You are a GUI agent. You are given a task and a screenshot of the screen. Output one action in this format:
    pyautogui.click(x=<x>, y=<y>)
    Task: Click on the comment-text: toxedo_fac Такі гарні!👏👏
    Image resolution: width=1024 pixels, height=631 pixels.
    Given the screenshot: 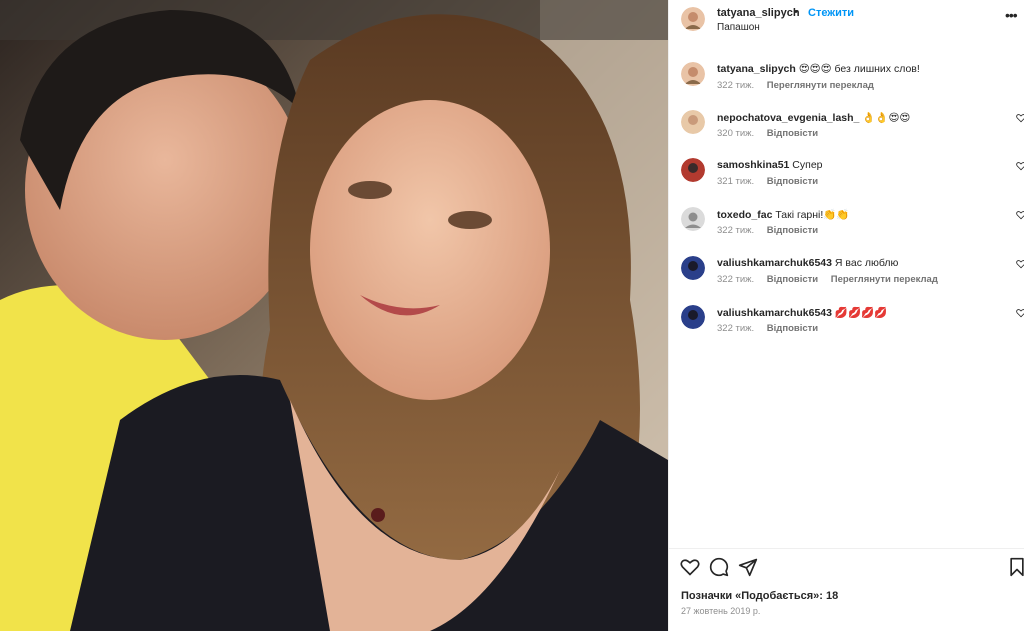 What is the action you would take?
    pyautogui.click(x=783, y=214)
    